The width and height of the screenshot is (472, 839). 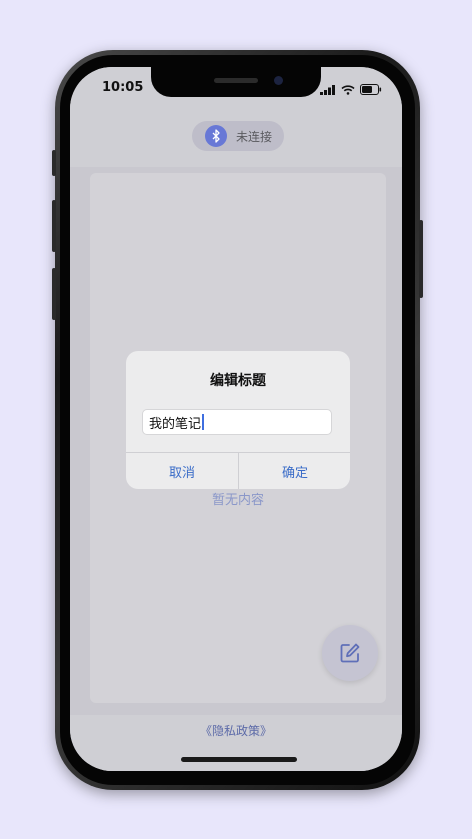 What do you see at coordinates (54, 294) in the screenshot?
I see `volume-down-button` at bounding box center [54, 294].